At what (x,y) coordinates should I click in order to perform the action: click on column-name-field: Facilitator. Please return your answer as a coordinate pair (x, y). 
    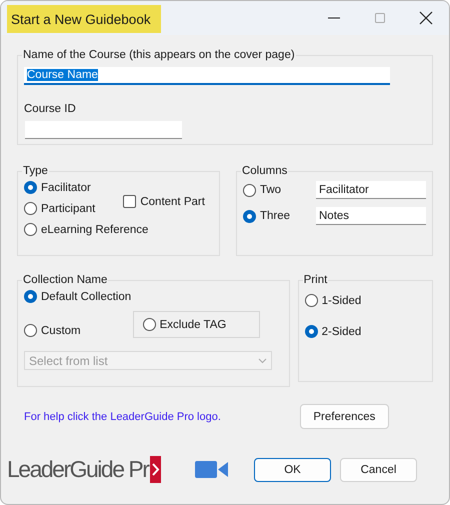
    Looking at the image, I should click on (371, 190).